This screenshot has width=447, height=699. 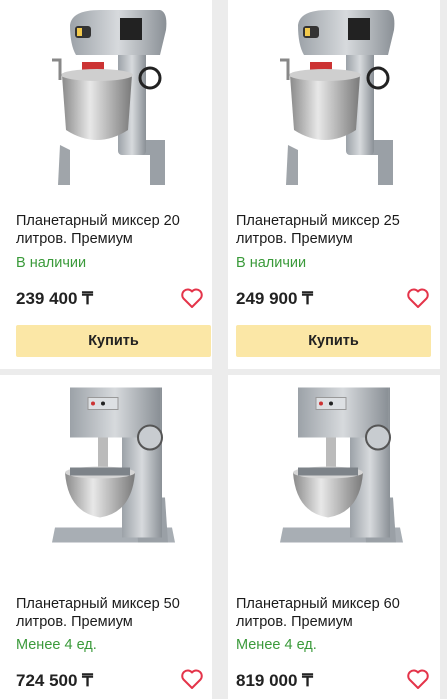 I want to click on product-title: Планетарный миксер 60 литров. Премиум, so click(x=331, y=613).